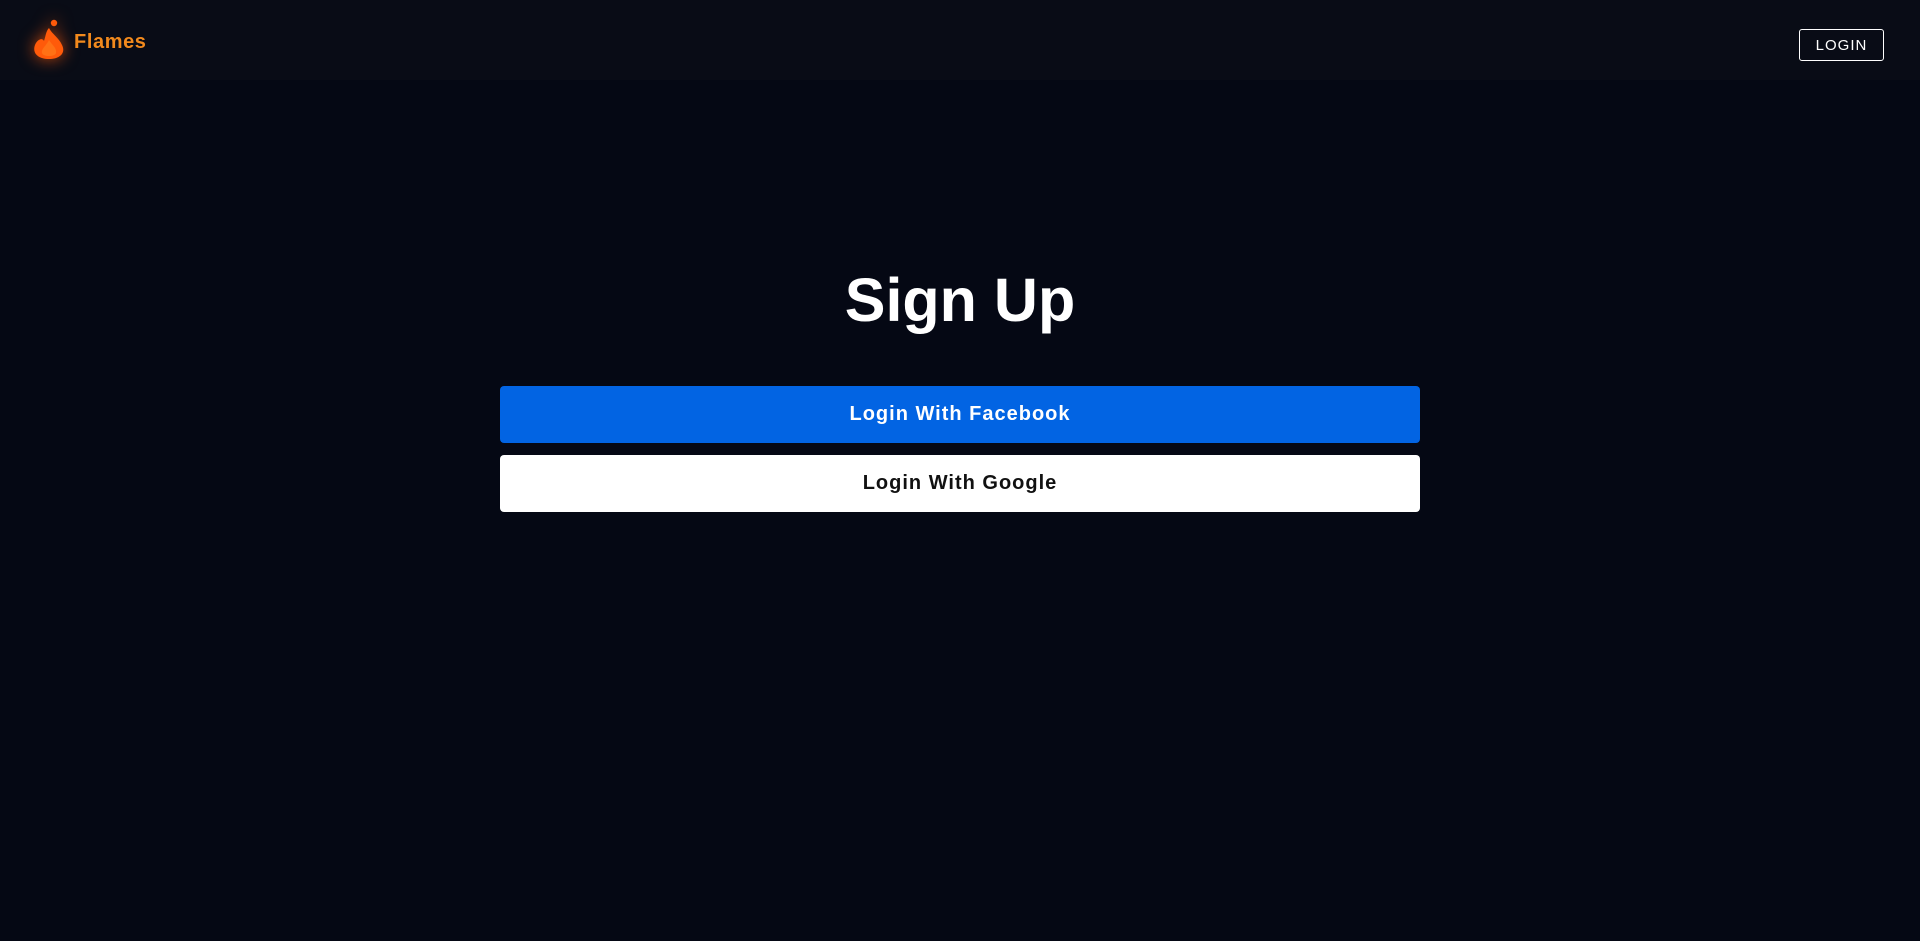  What do you see at coordinates (110, 41) in the screenshot?
I see `brand-name: Flames` at bounding box center [110, 41].